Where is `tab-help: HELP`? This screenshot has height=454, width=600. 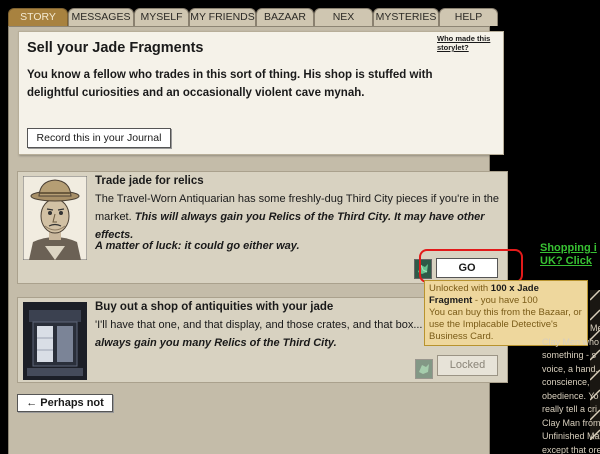 tab-help: HELP is located at coordinates (468, 17).